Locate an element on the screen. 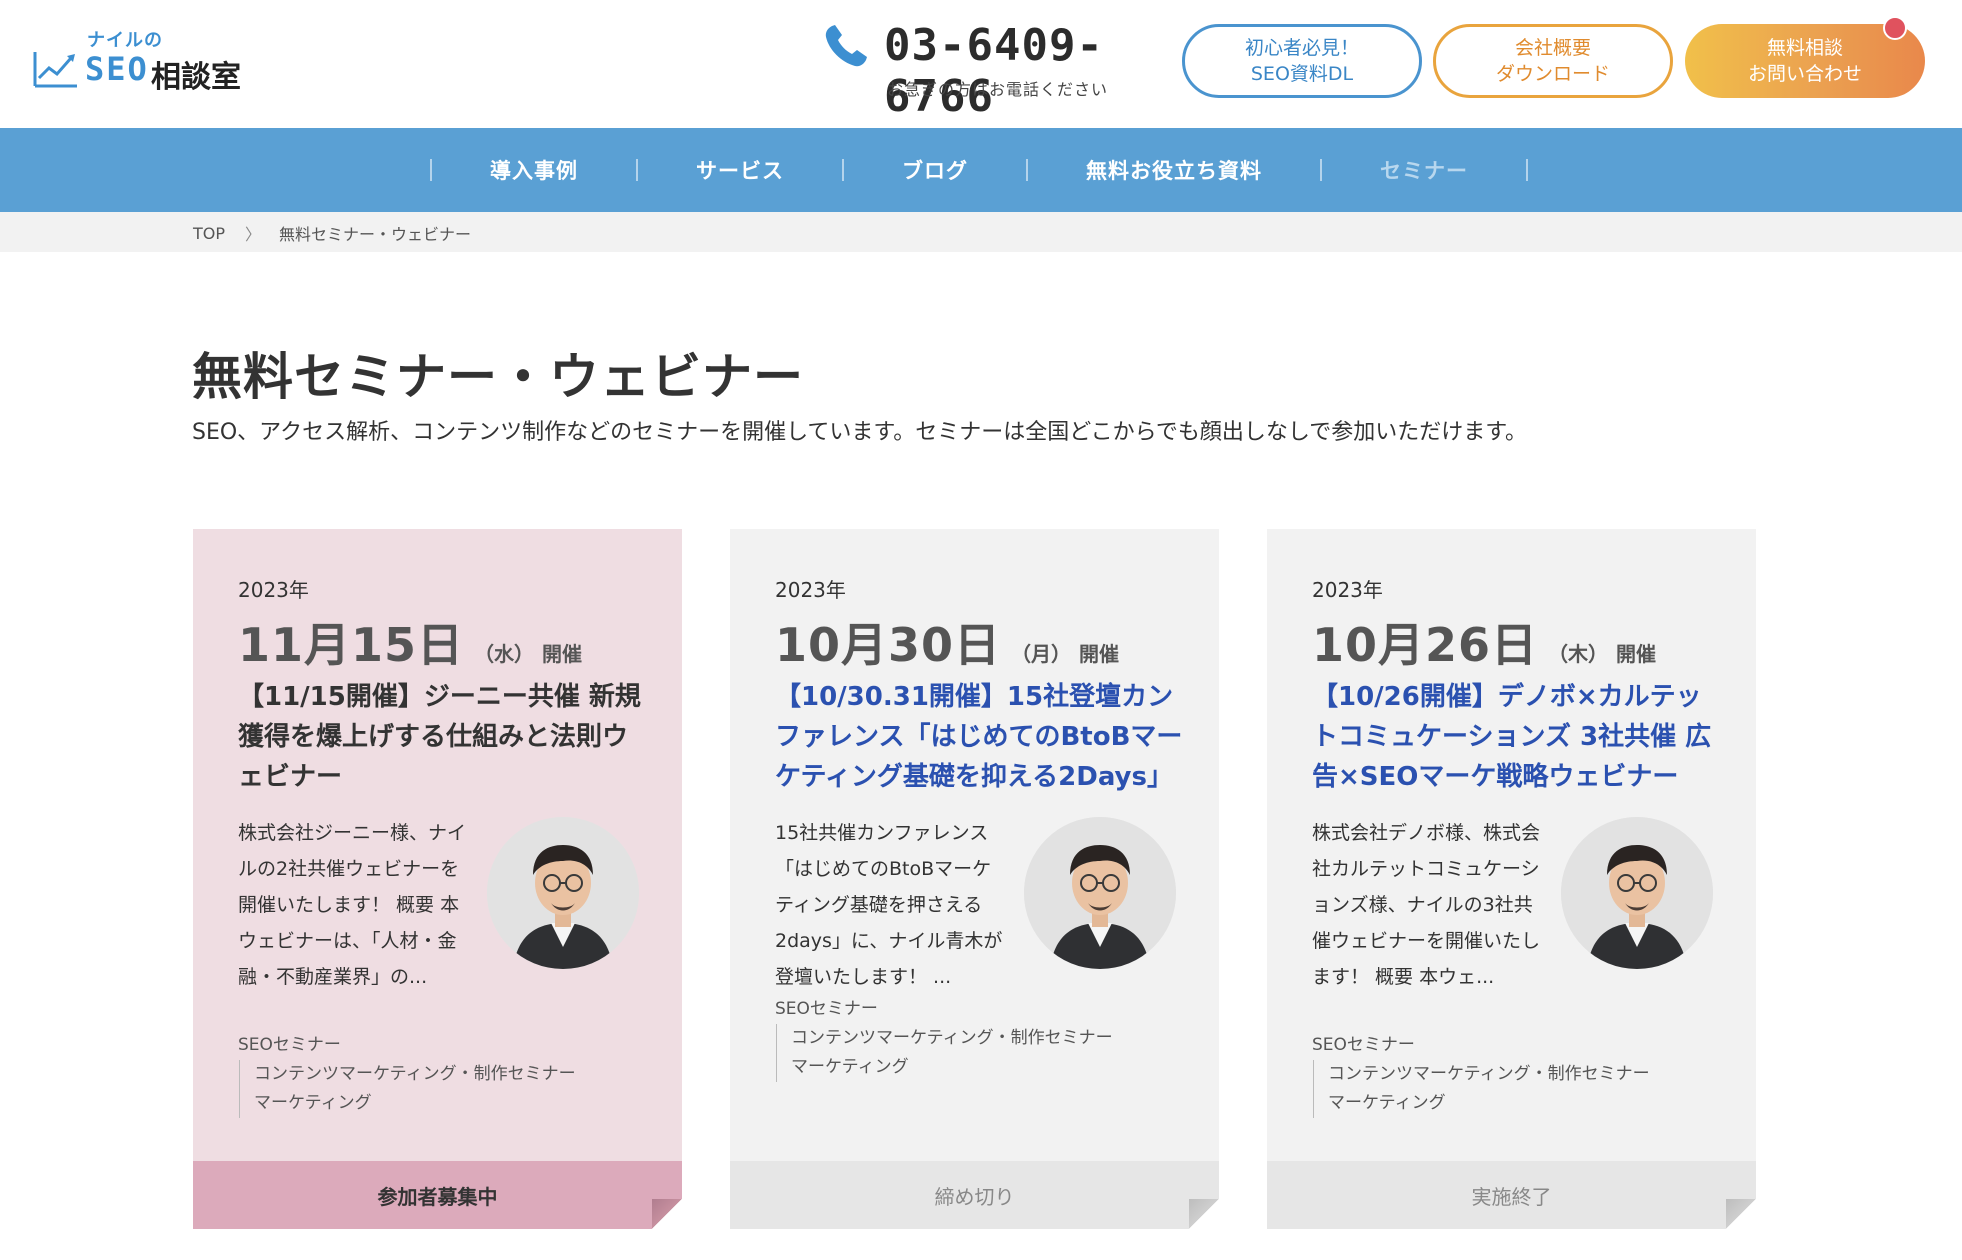 The image size is (1962, 1260). main-nav: 導入事例 サービス ブログ 無料お役立ち資料 セミナー is located at coordinates (981, 170).